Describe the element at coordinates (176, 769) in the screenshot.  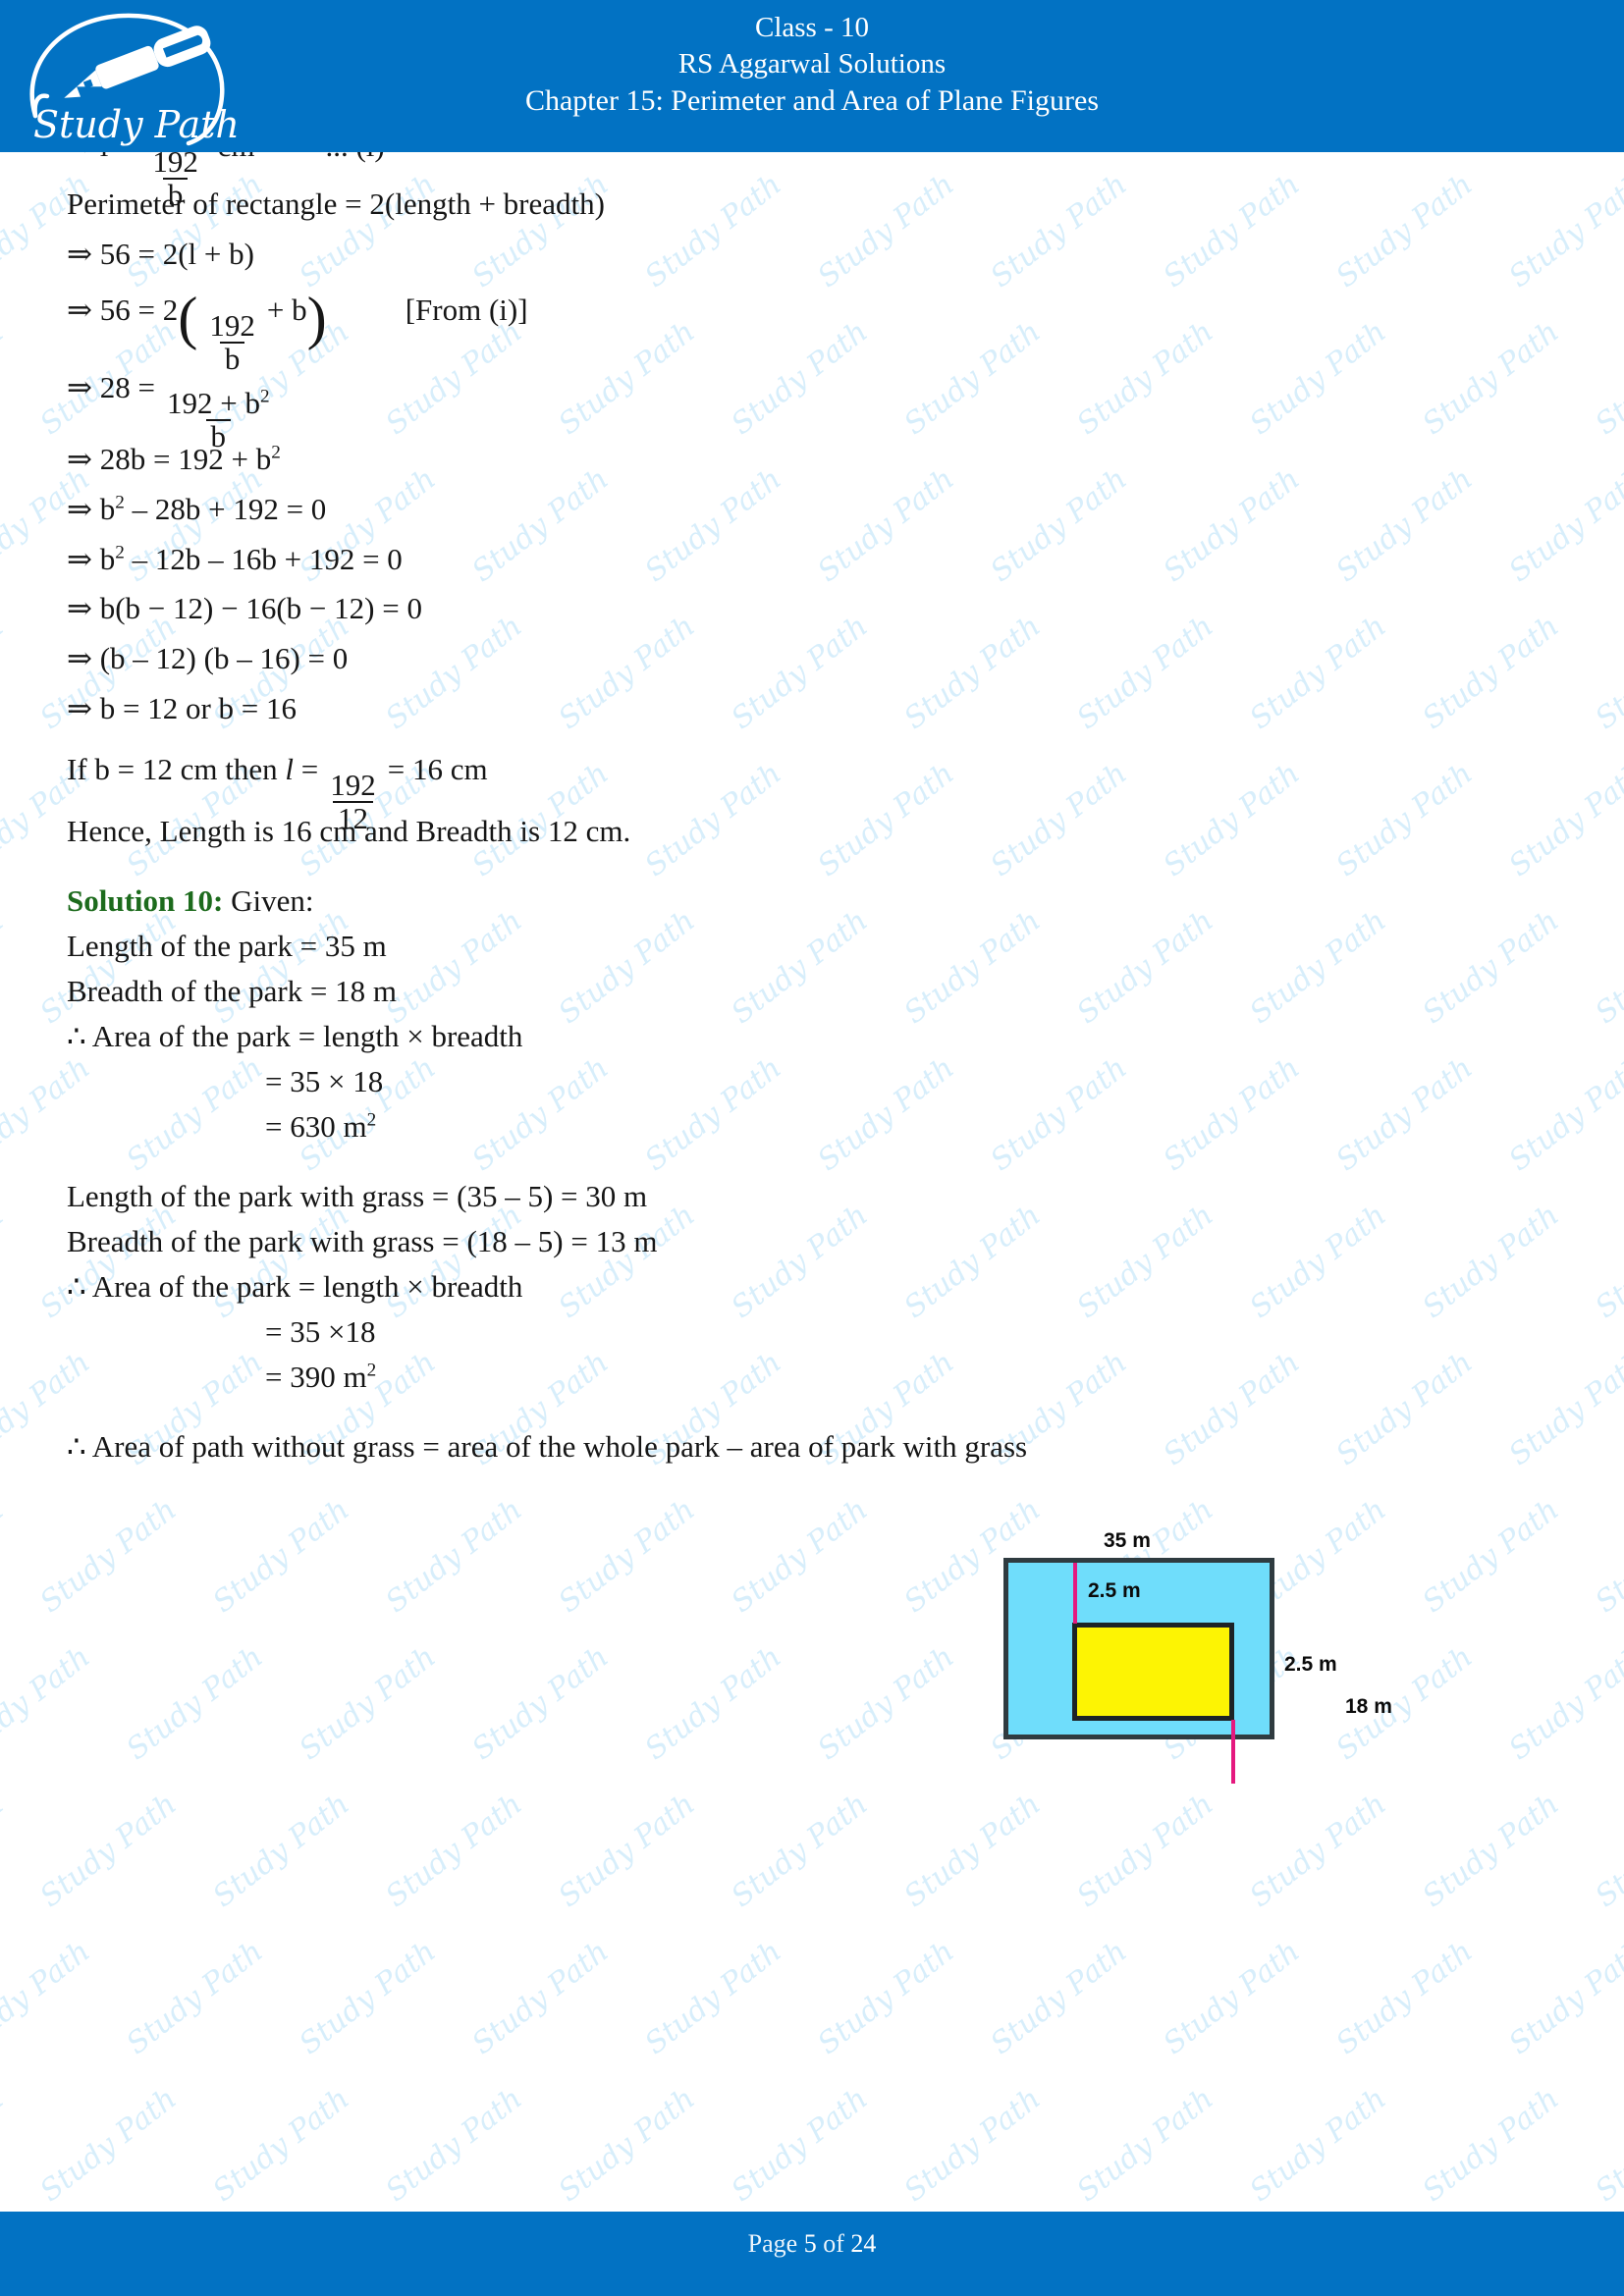
I see `eq12-prefix: If b = 12 cm then` at that location.